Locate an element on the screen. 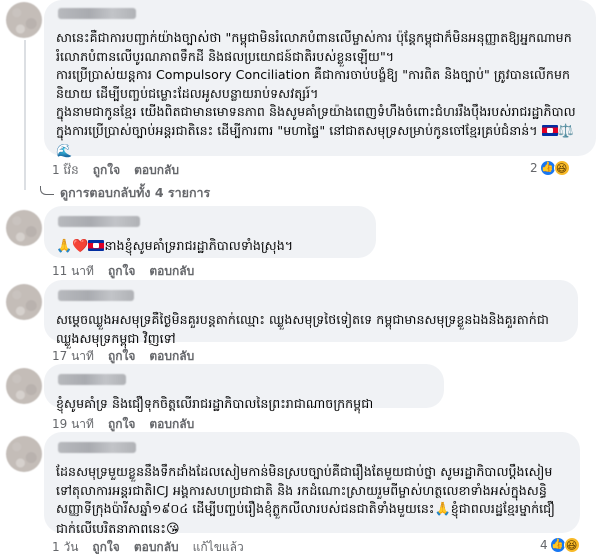  comment-time: 11 นาที is located at coordinates (73, 271).